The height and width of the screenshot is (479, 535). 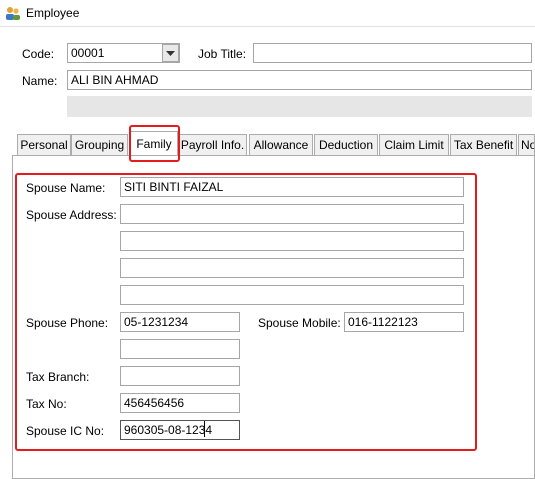 I want to click on tab-label: Deduction, so click(x=346, y=145).